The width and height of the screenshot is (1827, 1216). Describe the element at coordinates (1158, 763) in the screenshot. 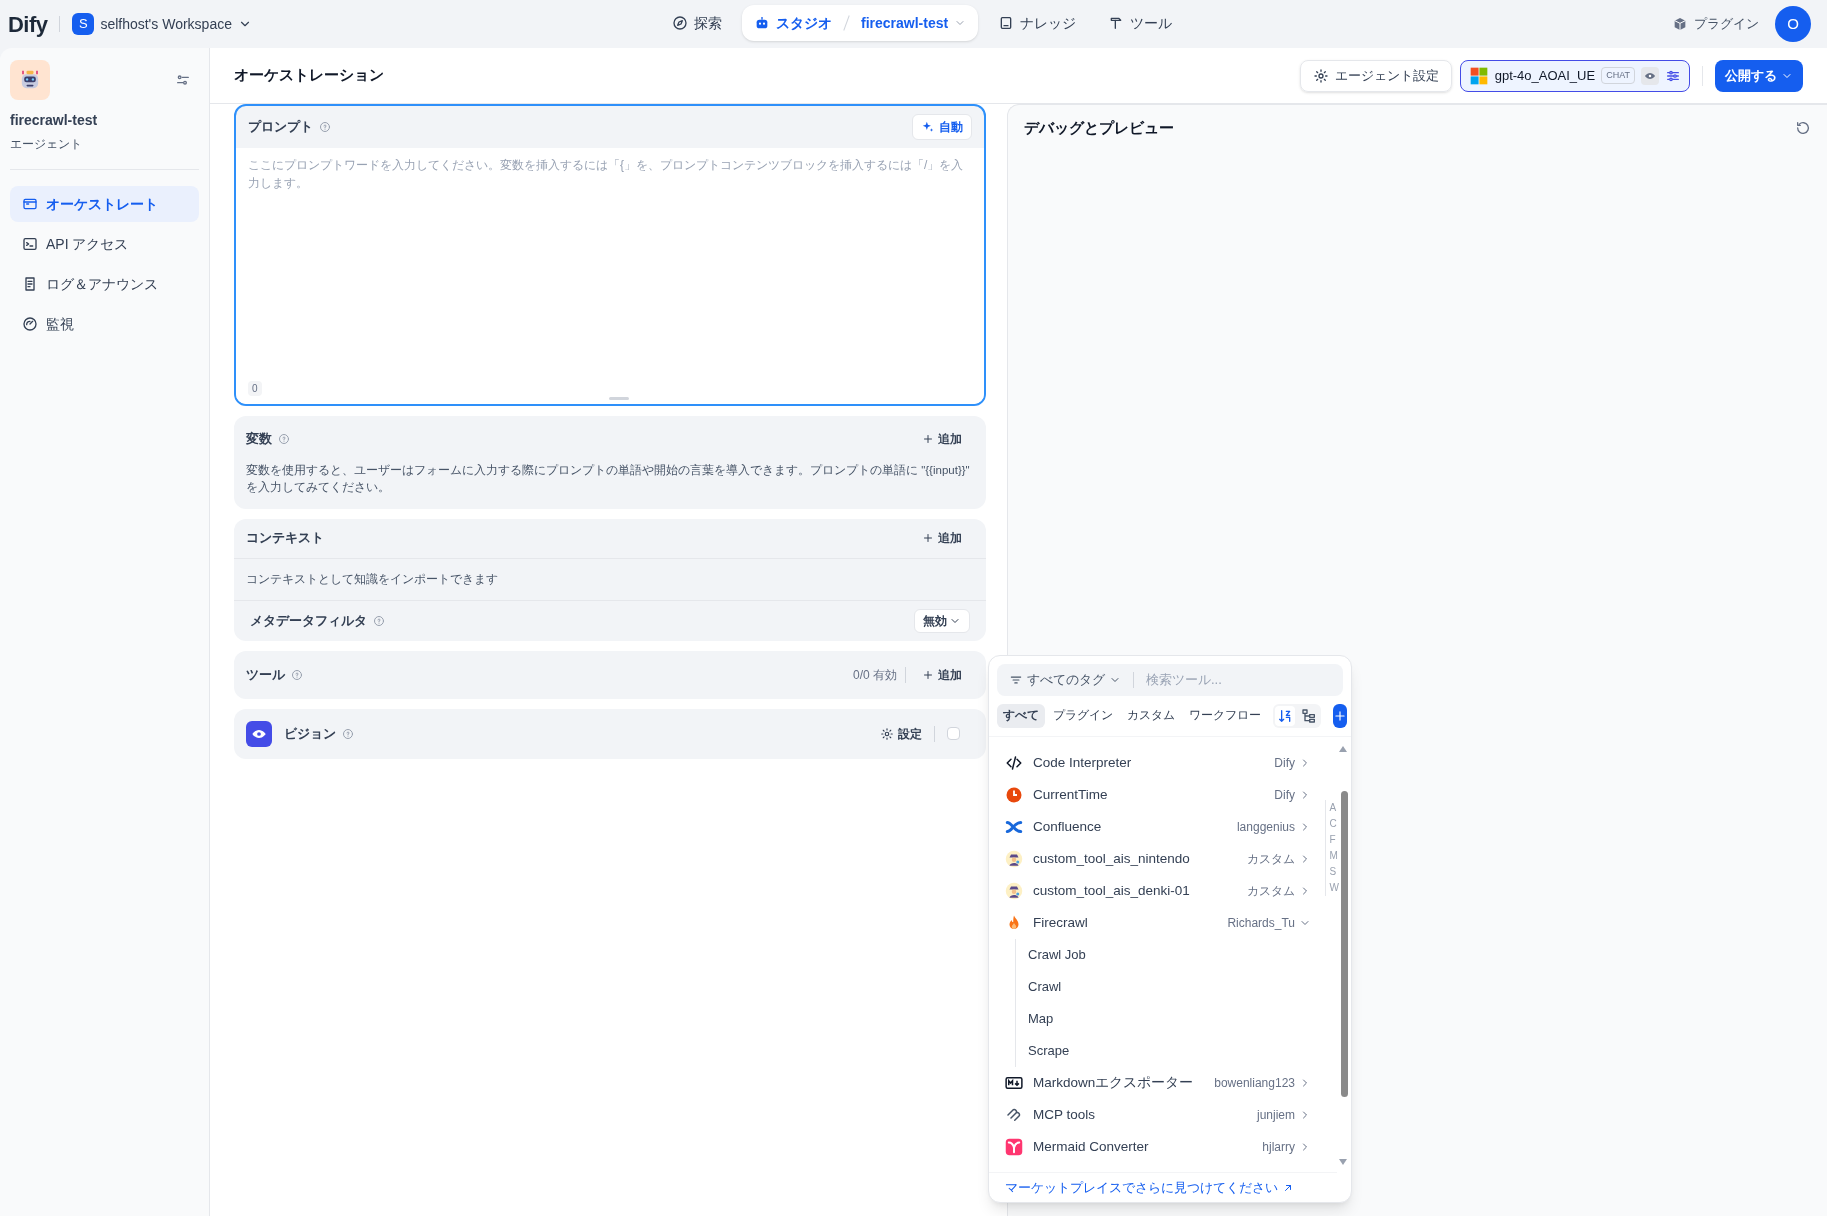

I see `tool-item: Code Interpreter Dify` at that location.